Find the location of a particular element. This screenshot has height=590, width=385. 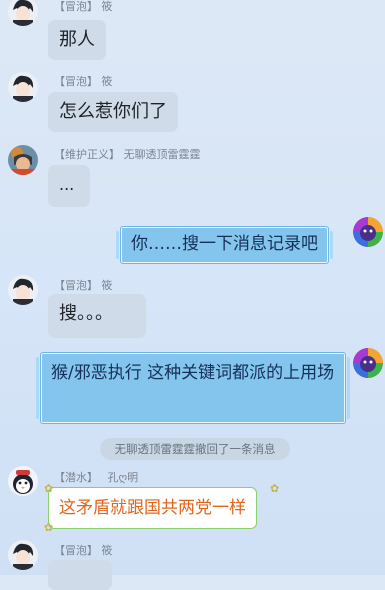

sender-name: 孔ღ明 is located at coordinates (123, 477).